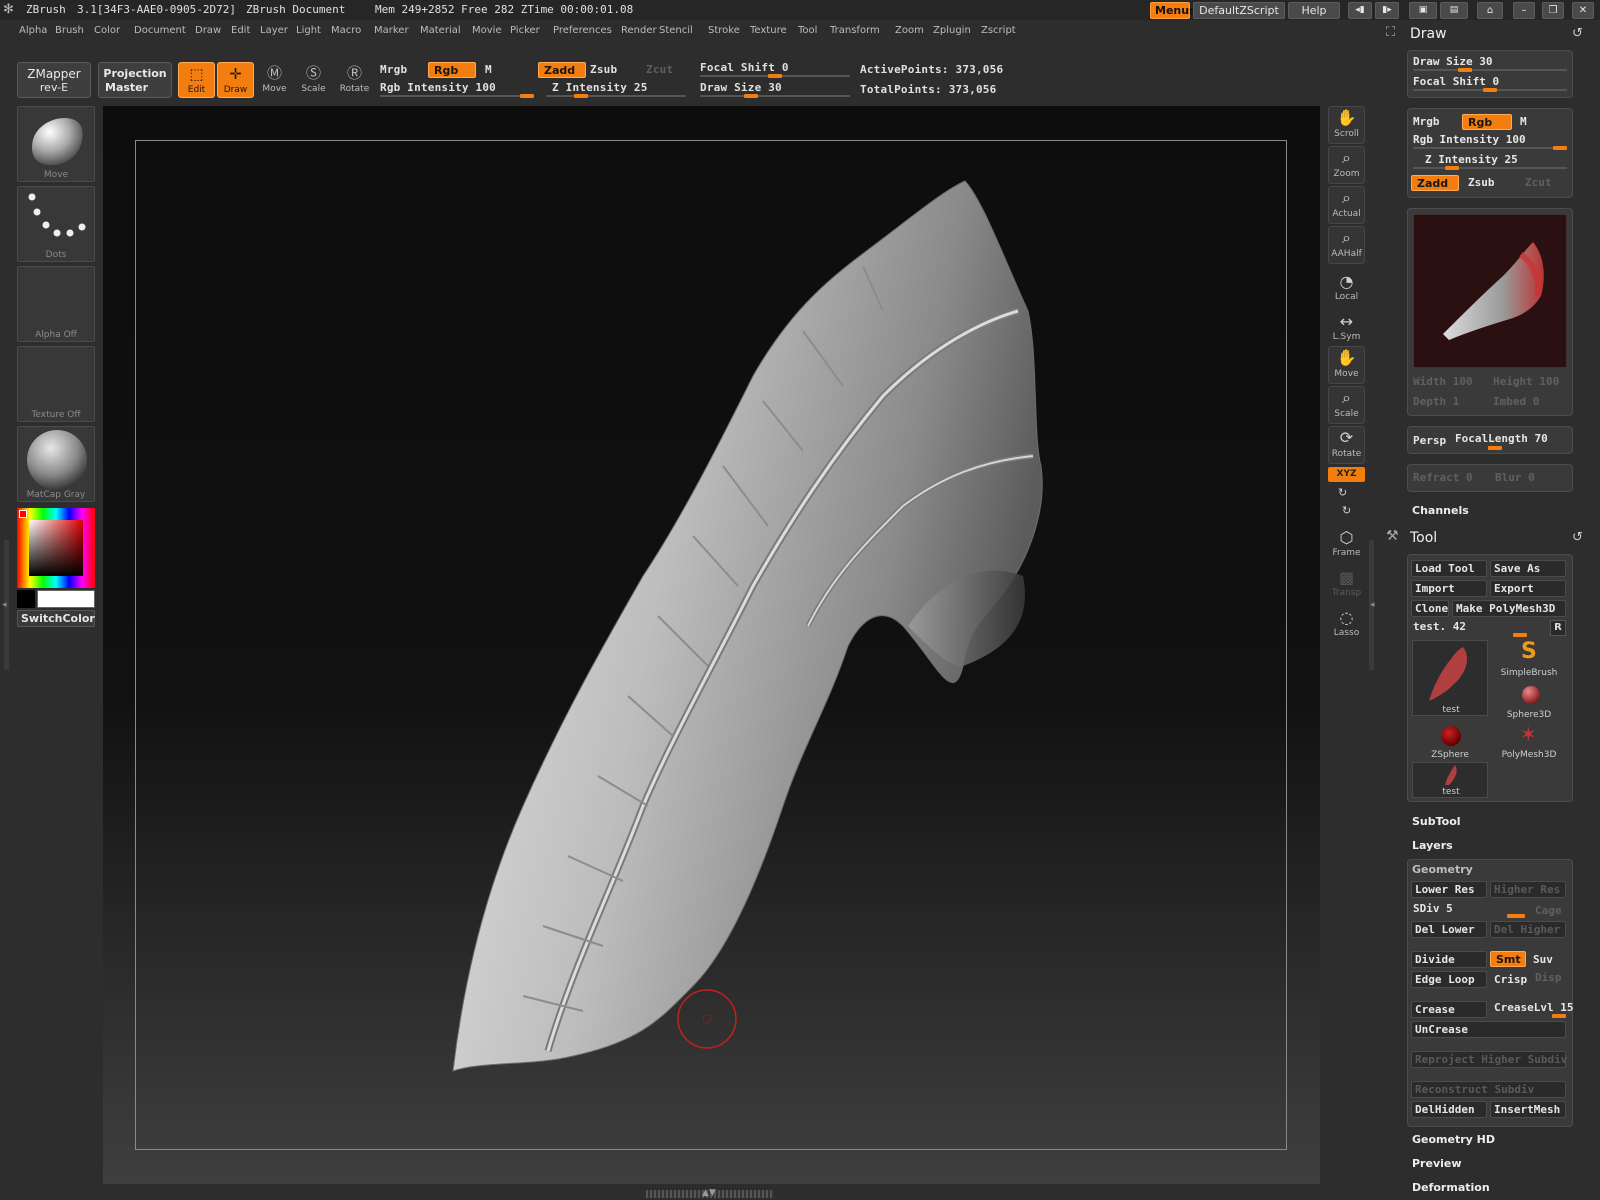 The height and width of the screenshot is (1200, 1600). I want to click on projection-master-button: Projection Master, so click(135, 80).